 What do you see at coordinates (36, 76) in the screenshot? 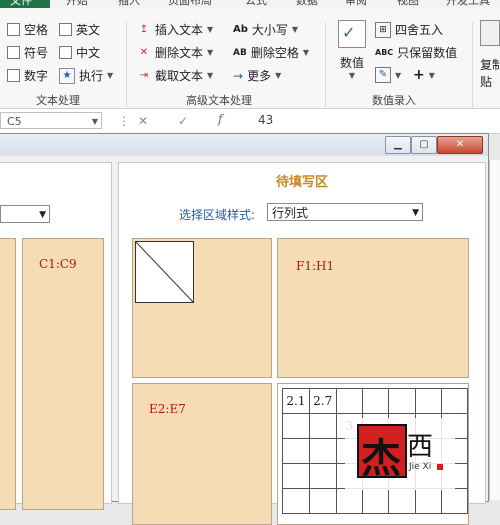
I see `digit-label: 数字` at bounding box center [36, 76].